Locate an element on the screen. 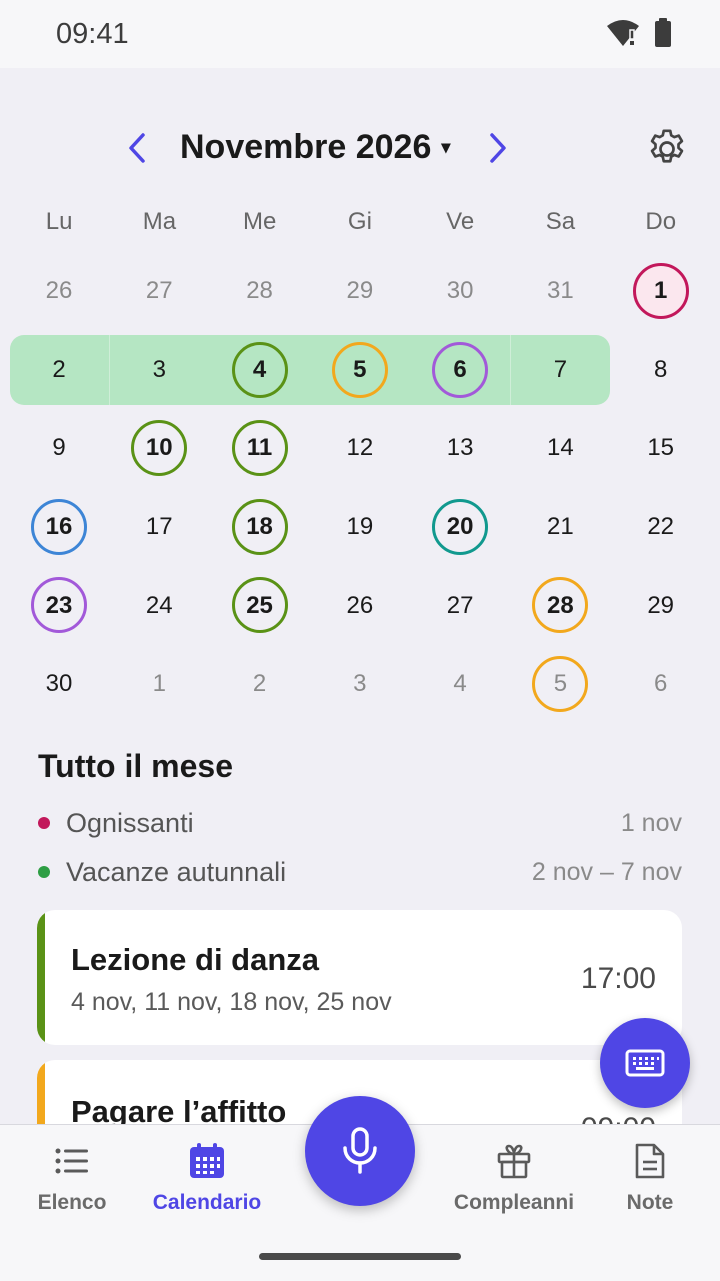 The height and width of the screenshot is (1281, 720). calendar-day: 22 is located at coordinates (661, 527).